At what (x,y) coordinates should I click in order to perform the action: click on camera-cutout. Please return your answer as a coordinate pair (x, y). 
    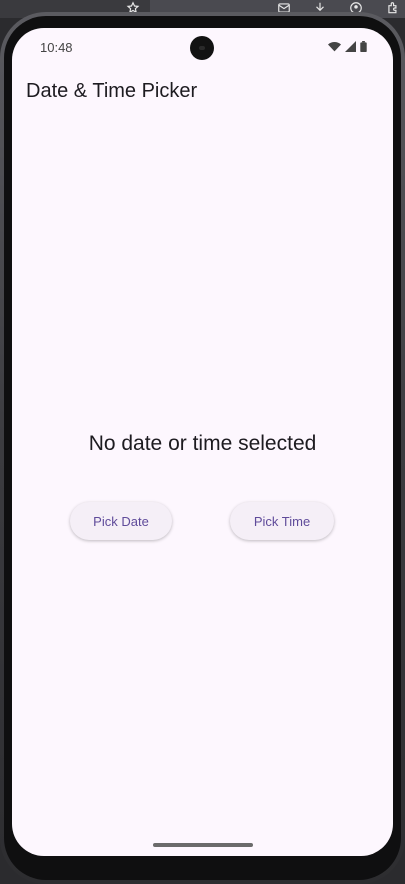
    Looking at the image, I should click on (202, 48).